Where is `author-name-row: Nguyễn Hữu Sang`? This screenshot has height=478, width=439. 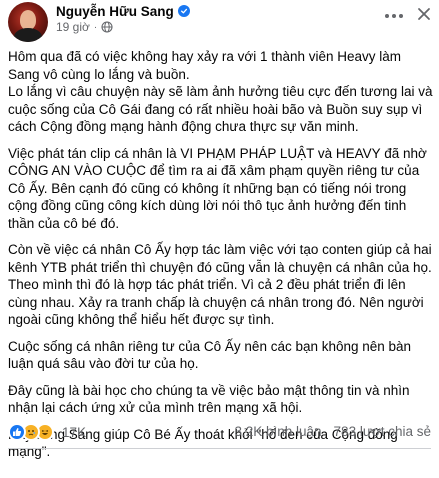 author-name-row: Nguyễn Hữu Sang is located at coordinates (123, 11).